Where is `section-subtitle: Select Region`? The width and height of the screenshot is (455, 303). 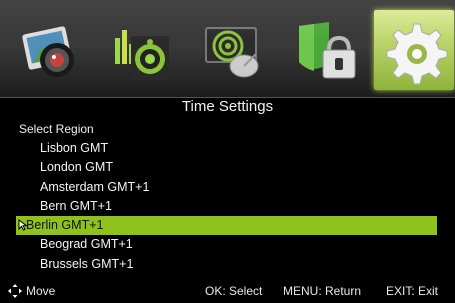
section-subtitle: Select Region is located at coordinates (56, 129).